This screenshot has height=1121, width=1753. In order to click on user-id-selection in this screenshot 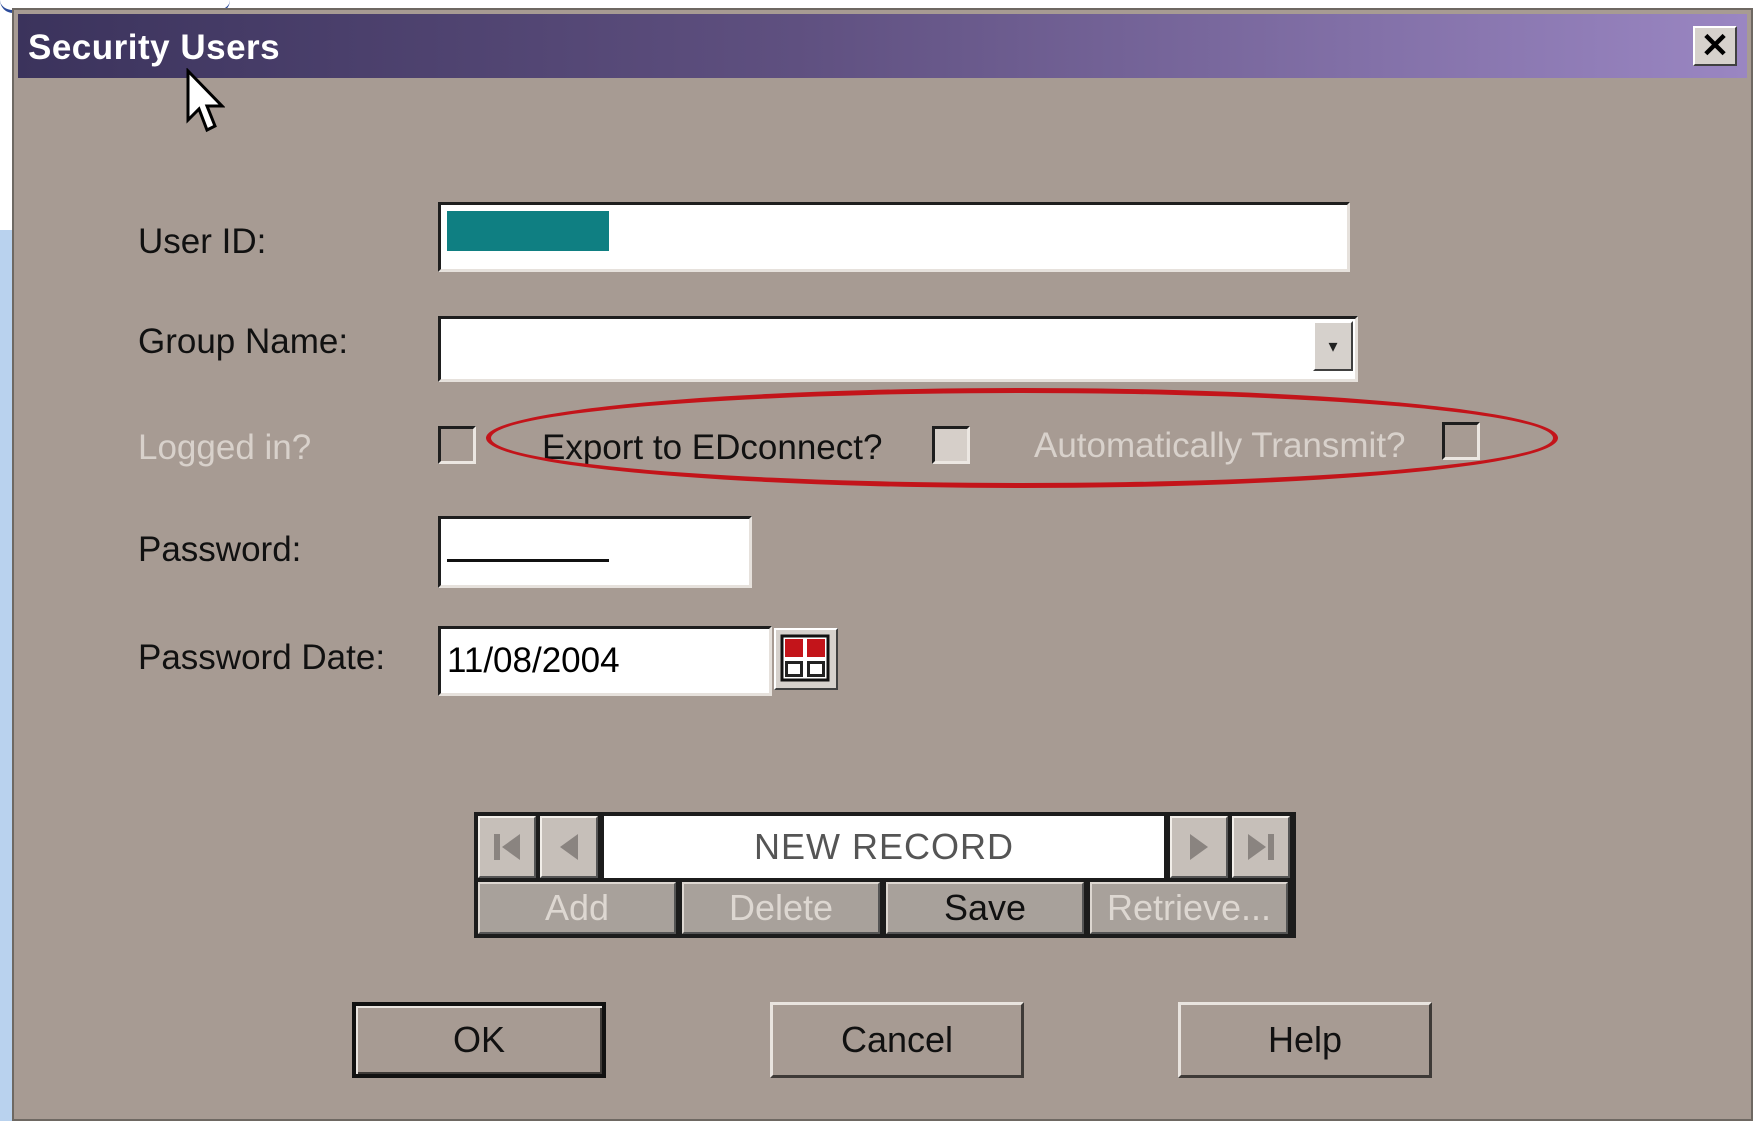, I will do `click(528, 231)`.